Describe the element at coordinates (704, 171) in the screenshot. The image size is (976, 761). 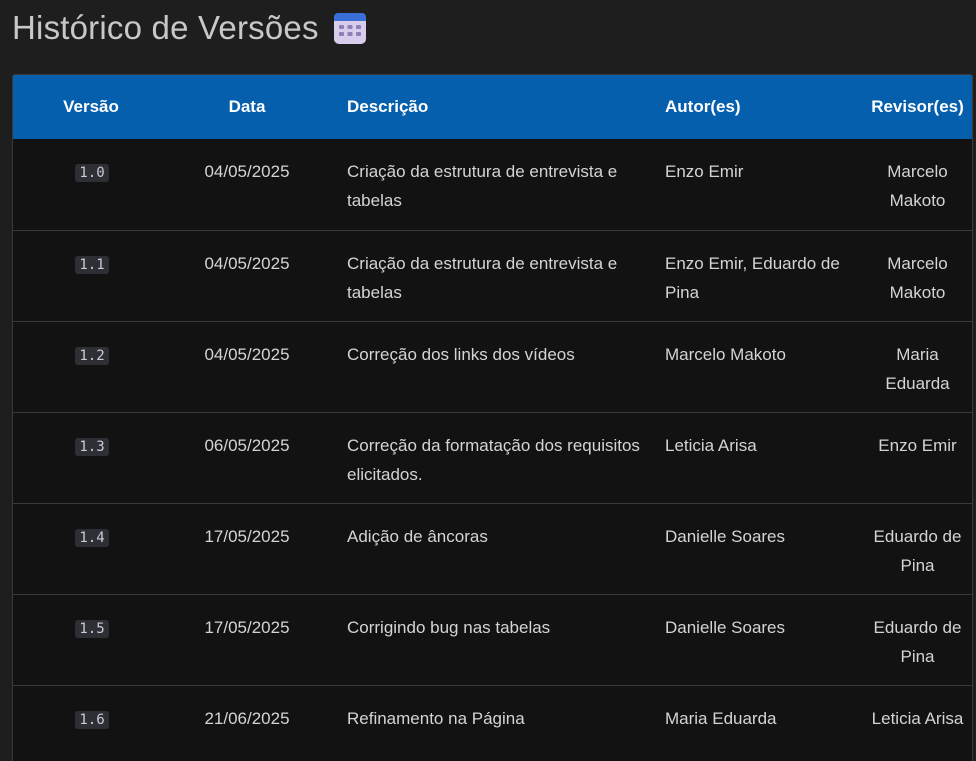
I see `cell-authors: Enzo Emir` at that location.